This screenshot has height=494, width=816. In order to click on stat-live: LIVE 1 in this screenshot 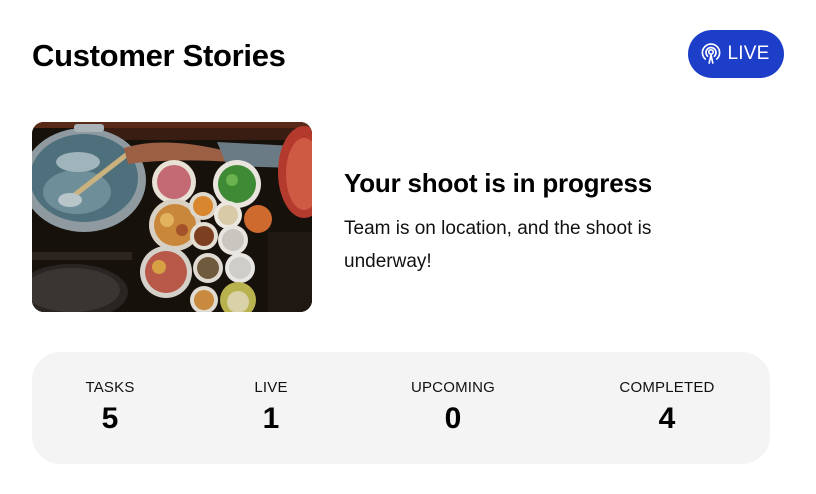, I will do `click(270, 408)`.